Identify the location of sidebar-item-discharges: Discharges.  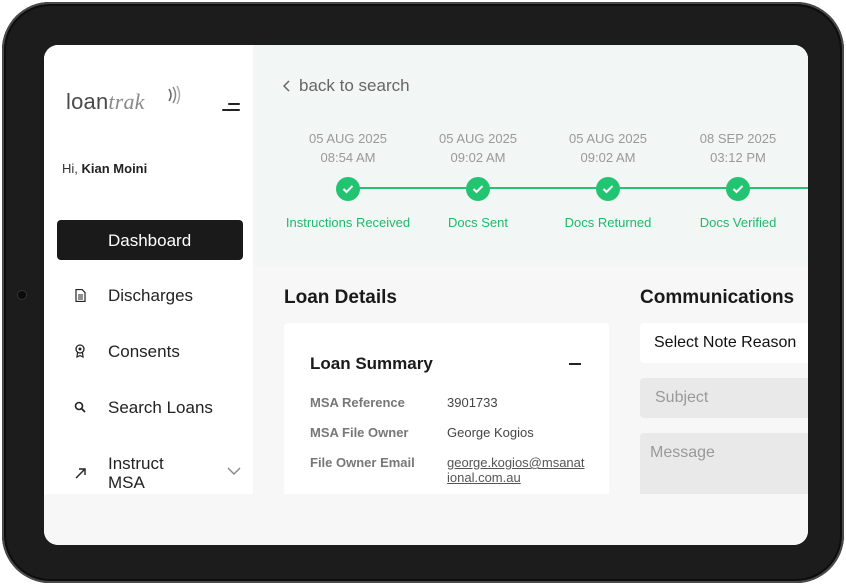
(150, 295).